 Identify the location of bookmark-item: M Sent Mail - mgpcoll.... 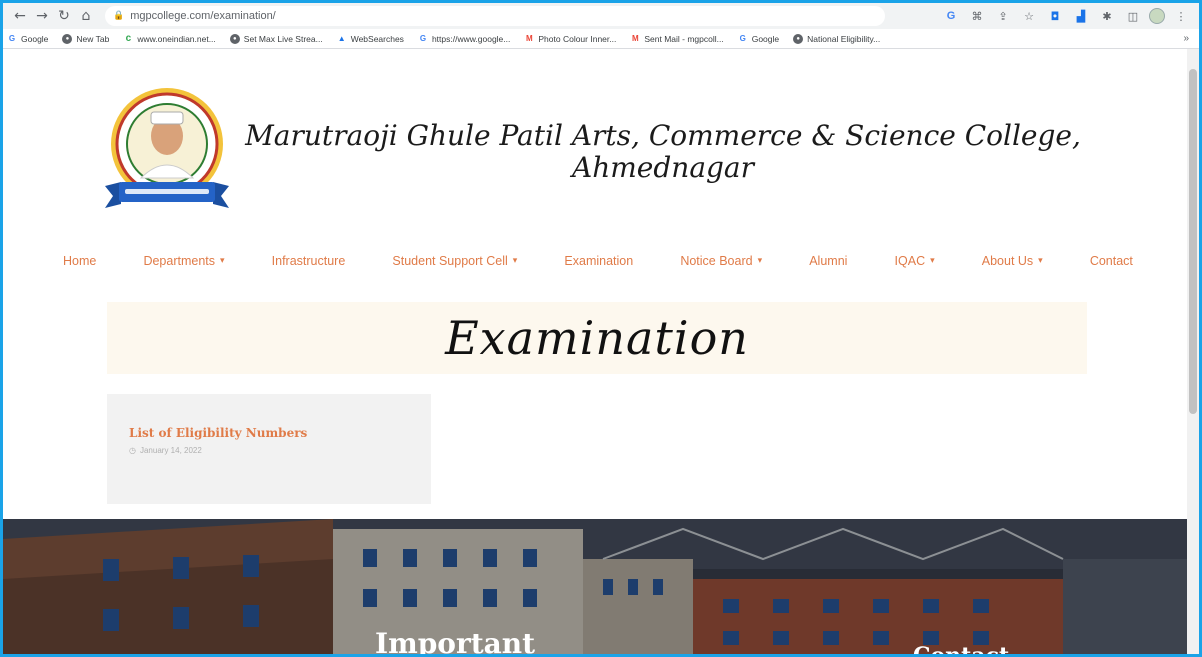
(677, 39).